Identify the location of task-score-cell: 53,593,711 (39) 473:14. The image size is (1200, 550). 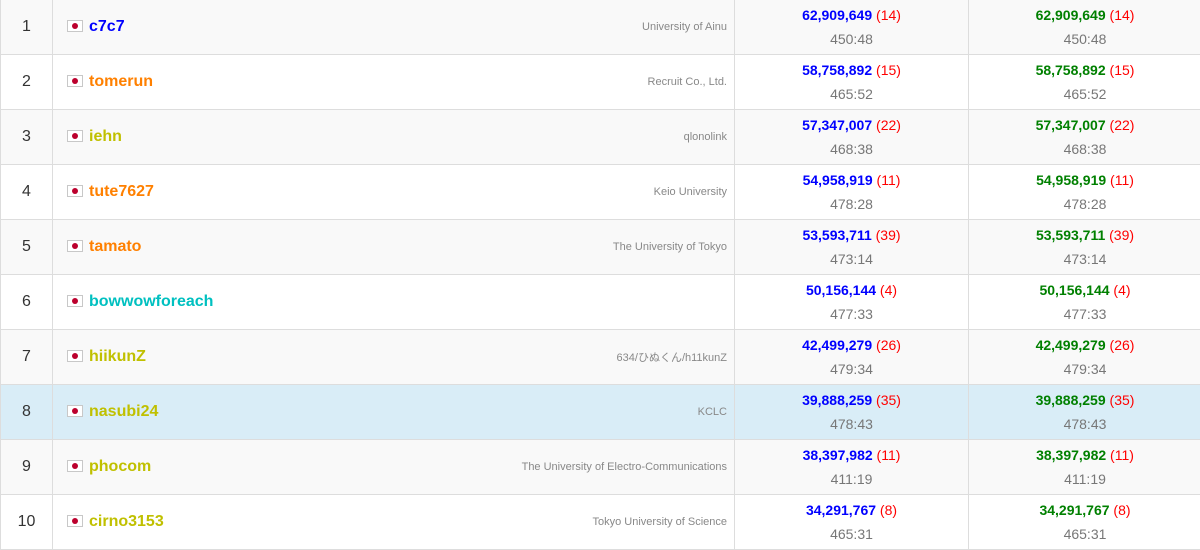
(1084, 247).